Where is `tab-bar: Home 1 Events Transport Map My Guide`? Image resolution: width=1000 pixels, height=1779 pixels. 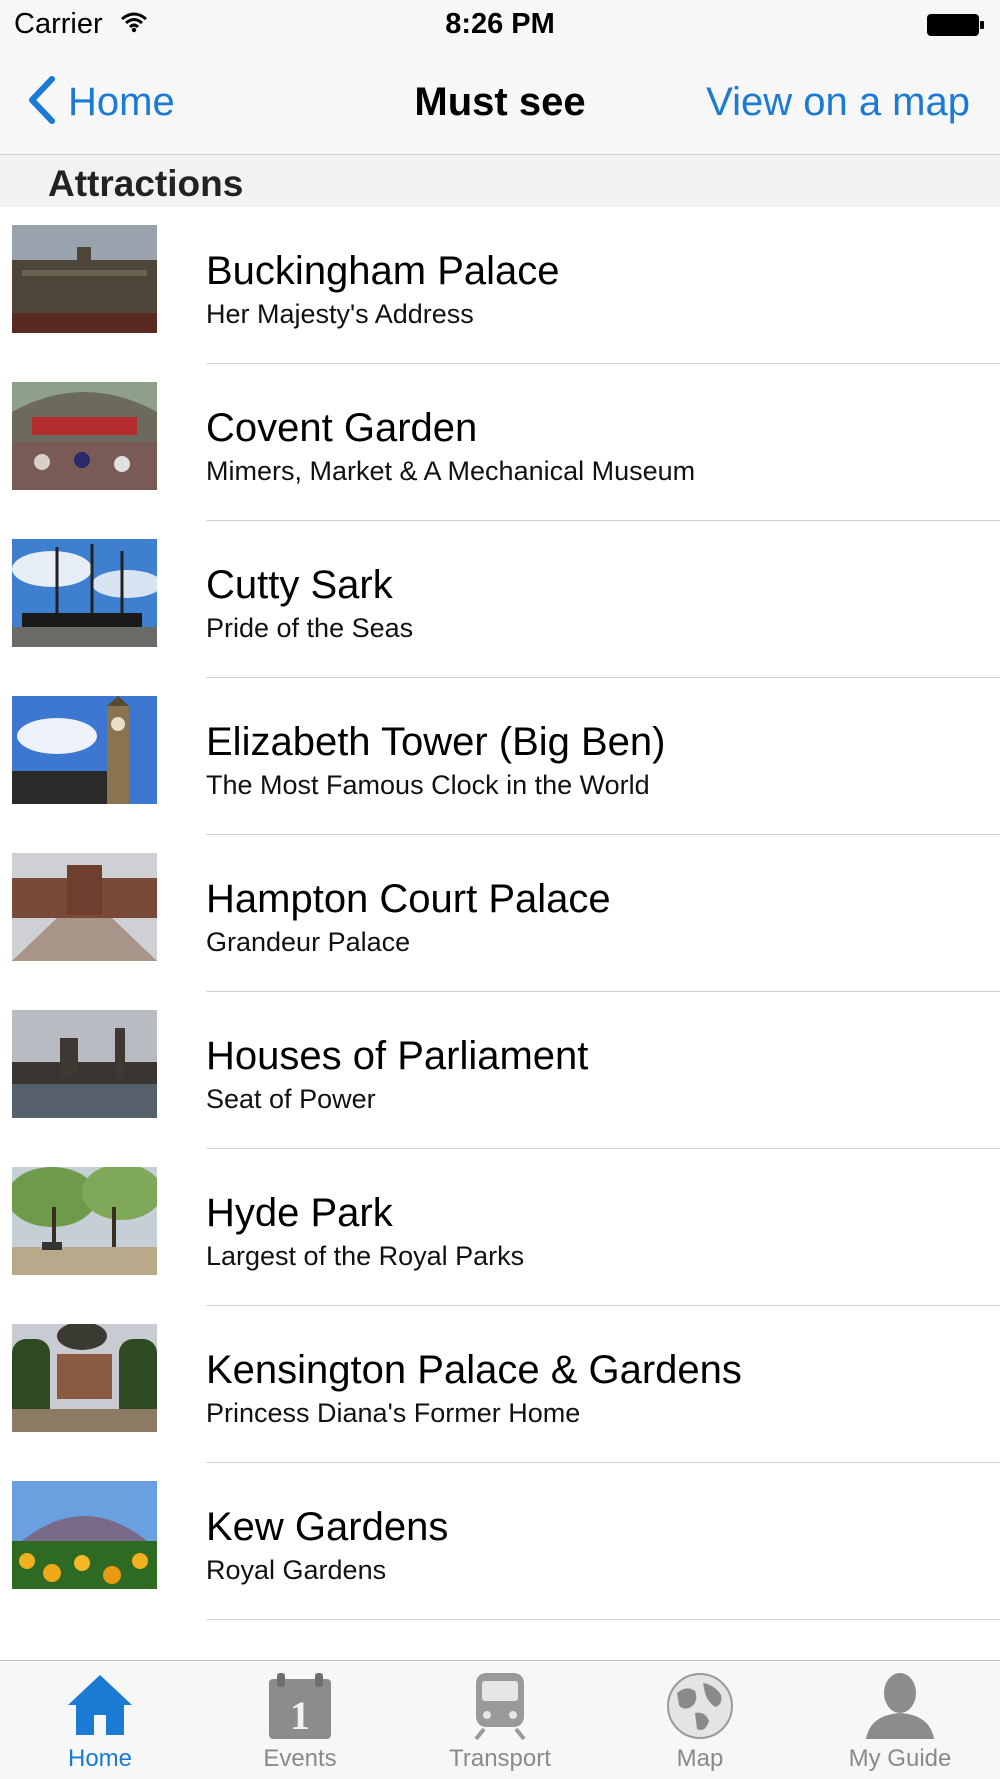 tab-bar: Home 1 Events Transport Map My Guide is located at coordinates (500, 1719).